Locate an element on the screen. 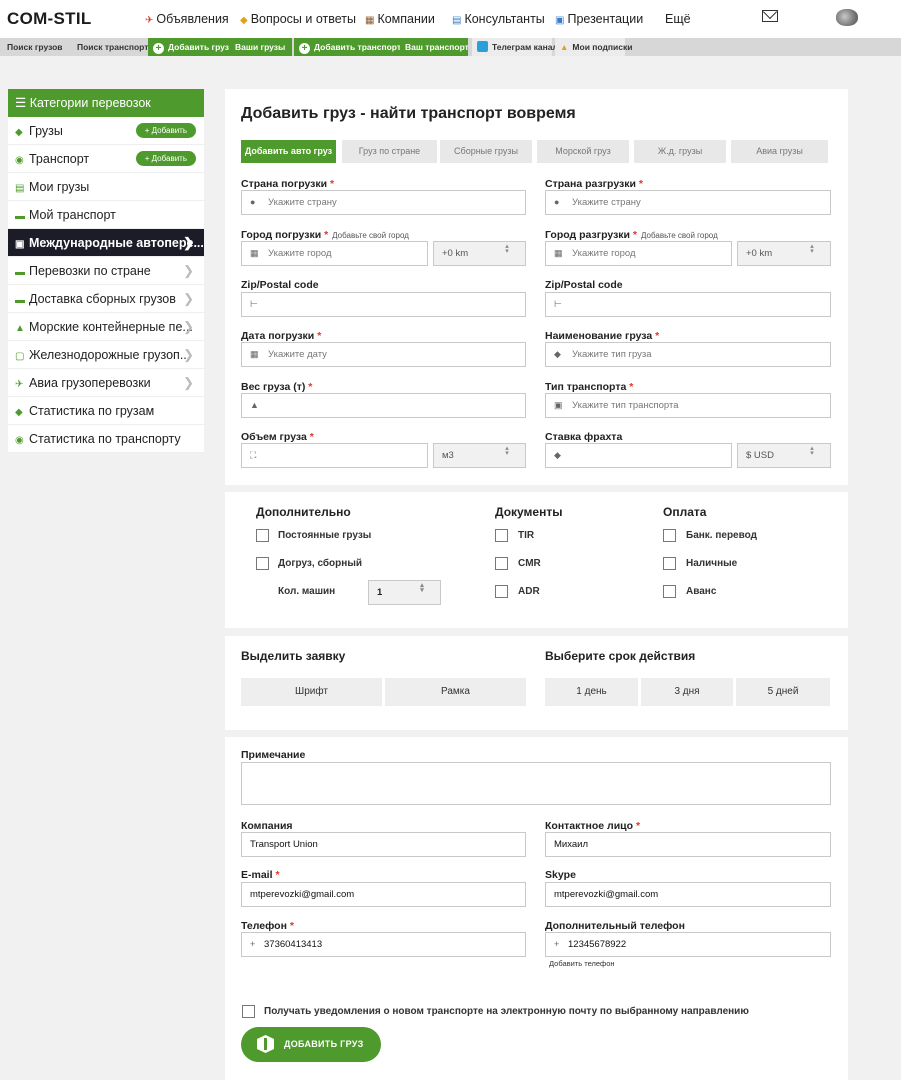  signpost-icon: ⊢ is located at coordinates (558, 304).